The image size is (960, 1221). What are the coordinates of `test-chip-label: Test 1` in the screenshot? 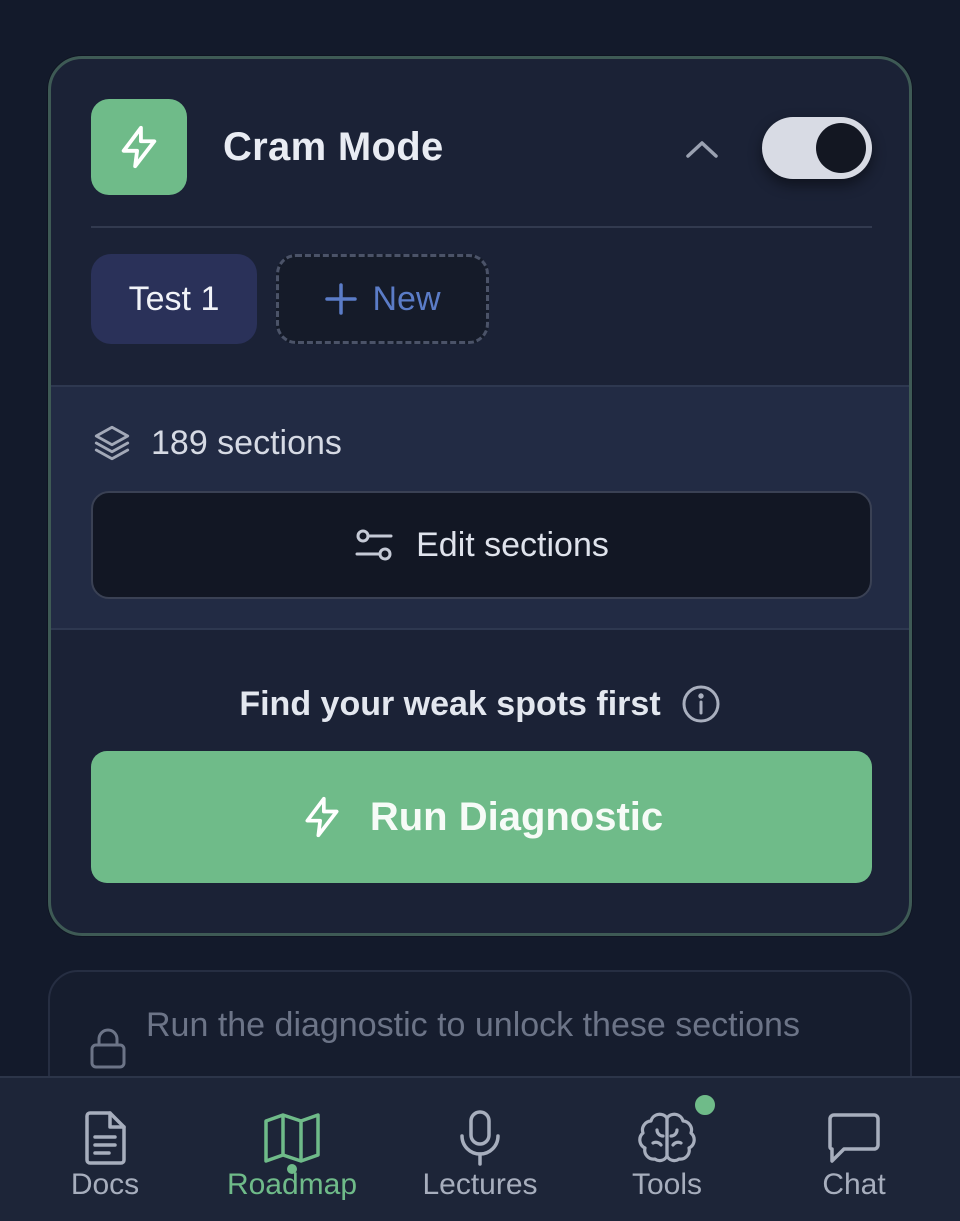 It's located at (174, 298).